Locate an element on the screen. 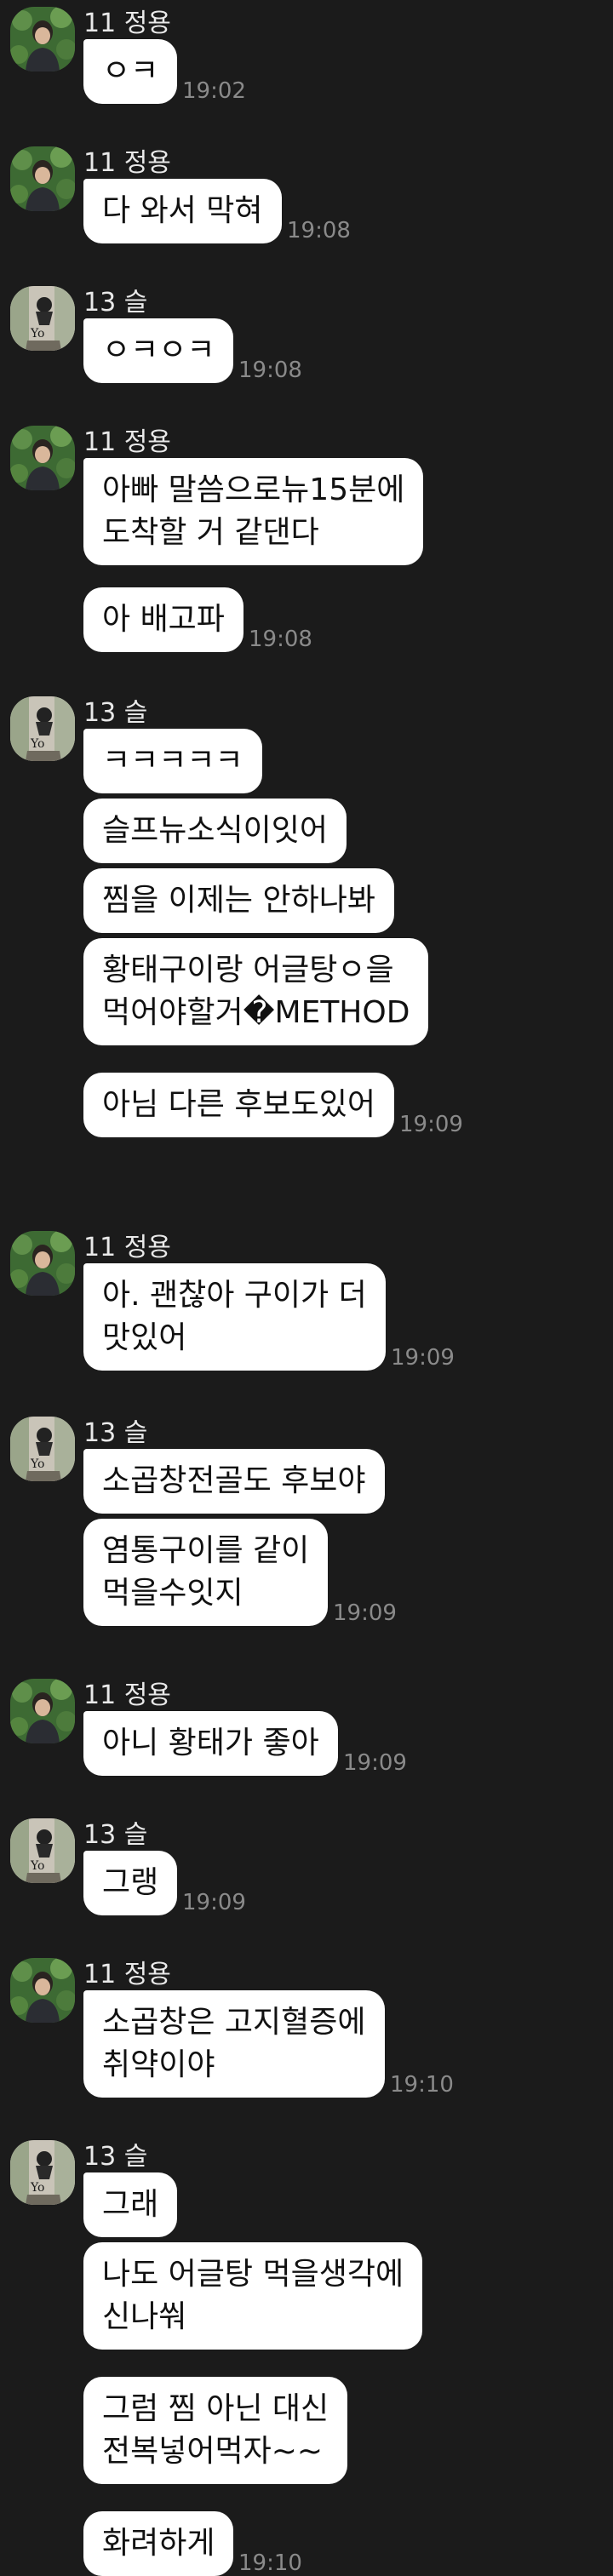 The height and width of the screenshot is (2576, 613). message-row: 화려하게 19:10 is located at coordinates (192, 2543).